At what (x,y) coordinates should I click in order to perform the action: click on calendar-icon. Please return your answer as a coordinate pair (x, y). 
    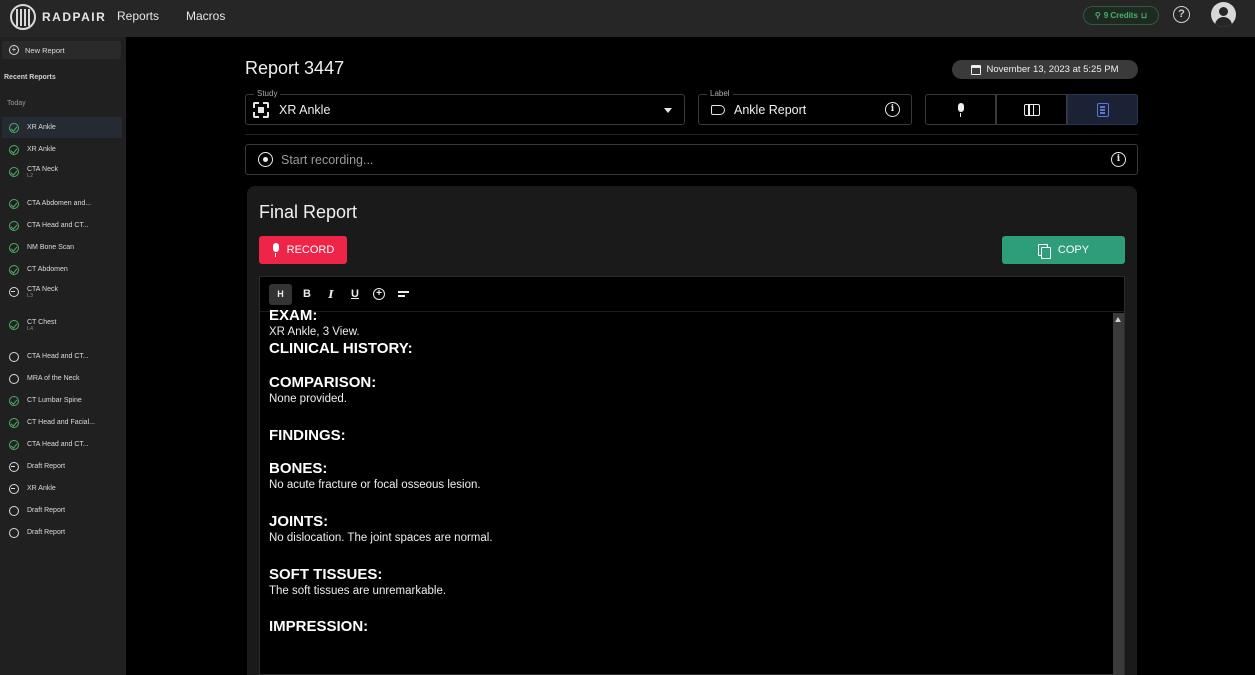
    Looking at the image, I should click on (976, 69).